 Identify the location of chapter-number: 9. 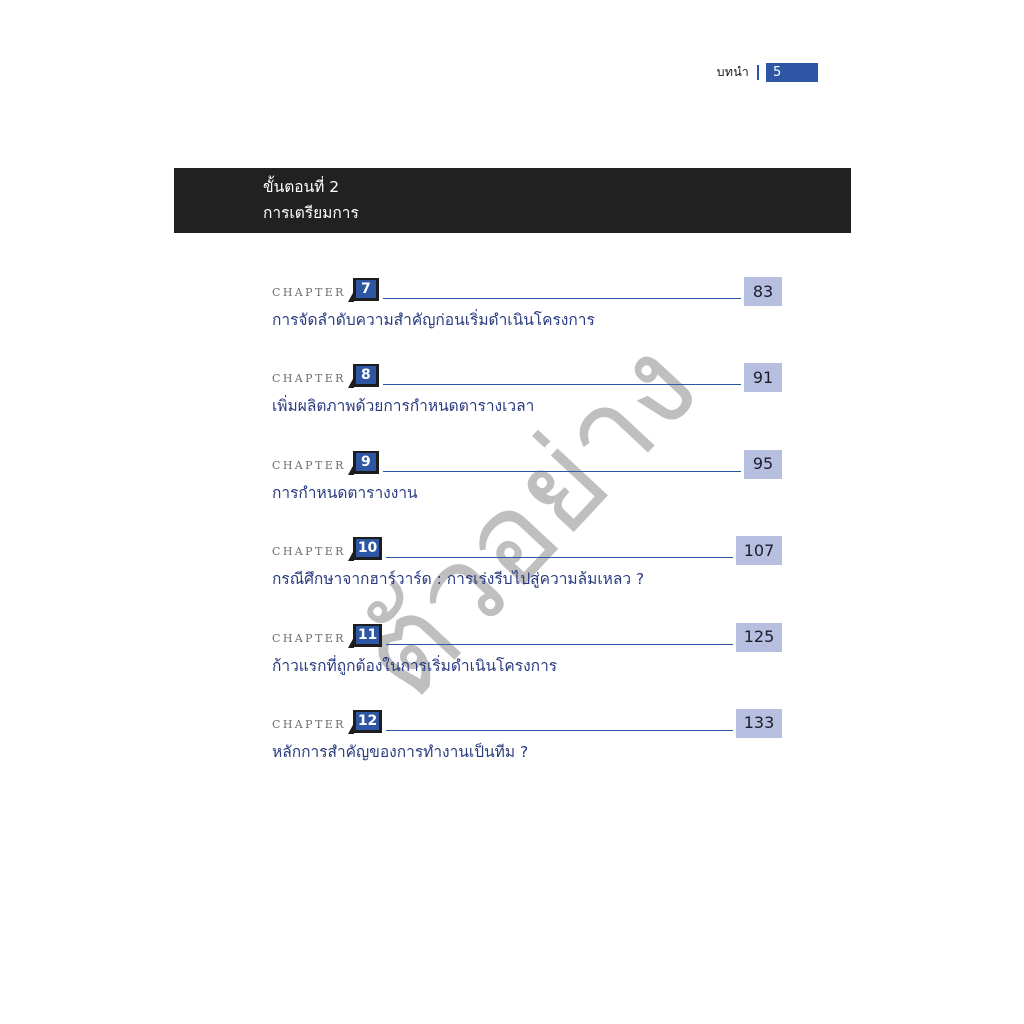
(365, 461).